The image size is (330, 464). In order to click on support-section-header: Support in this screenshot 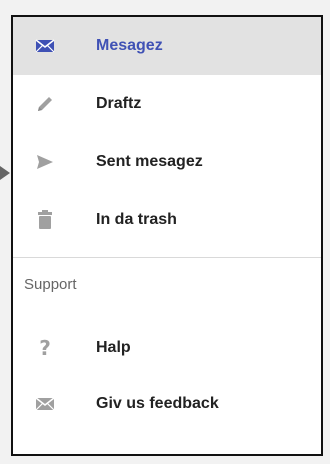, I will do `click(50, 284)`.